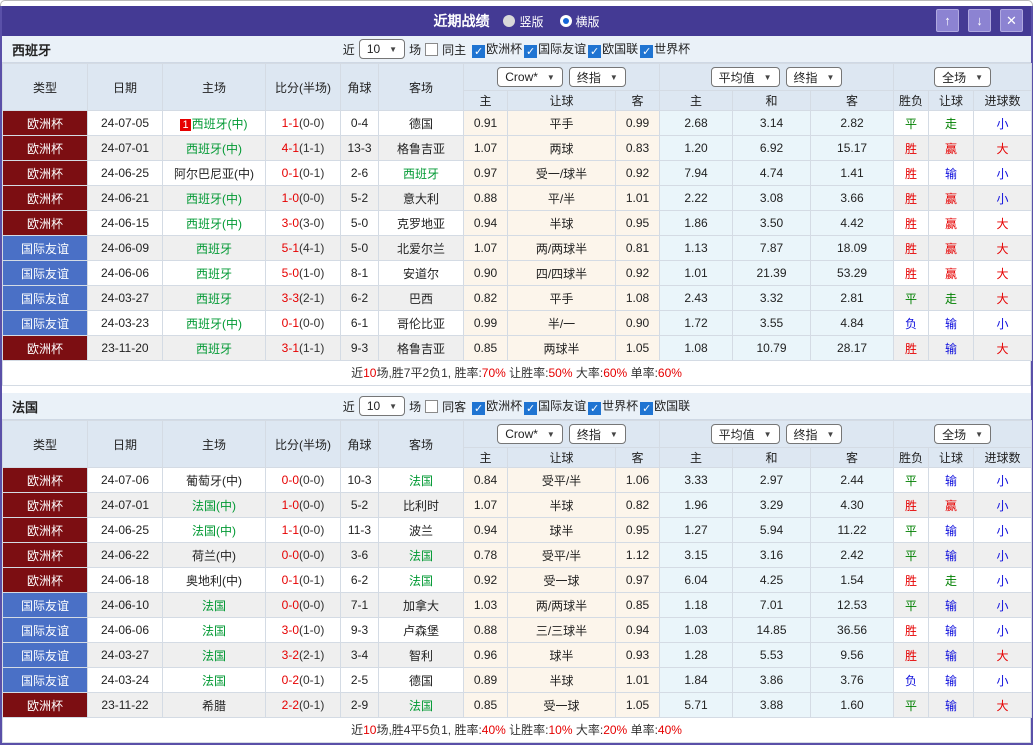  I want to click on radio-vertical-layout: 竖版, so click(523, 21).